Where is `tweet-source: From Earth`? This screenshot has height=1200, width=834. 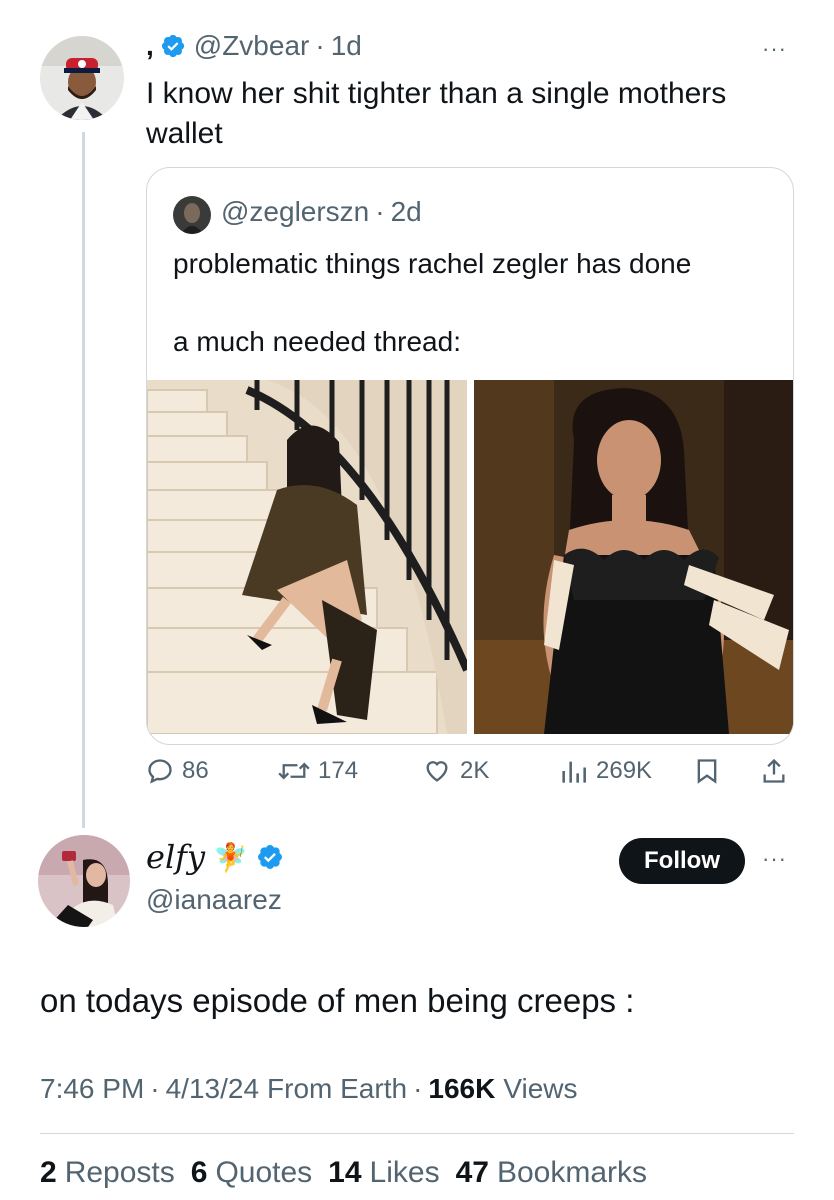
tweet-source: From Earth is located at coordinates (337, 1088).